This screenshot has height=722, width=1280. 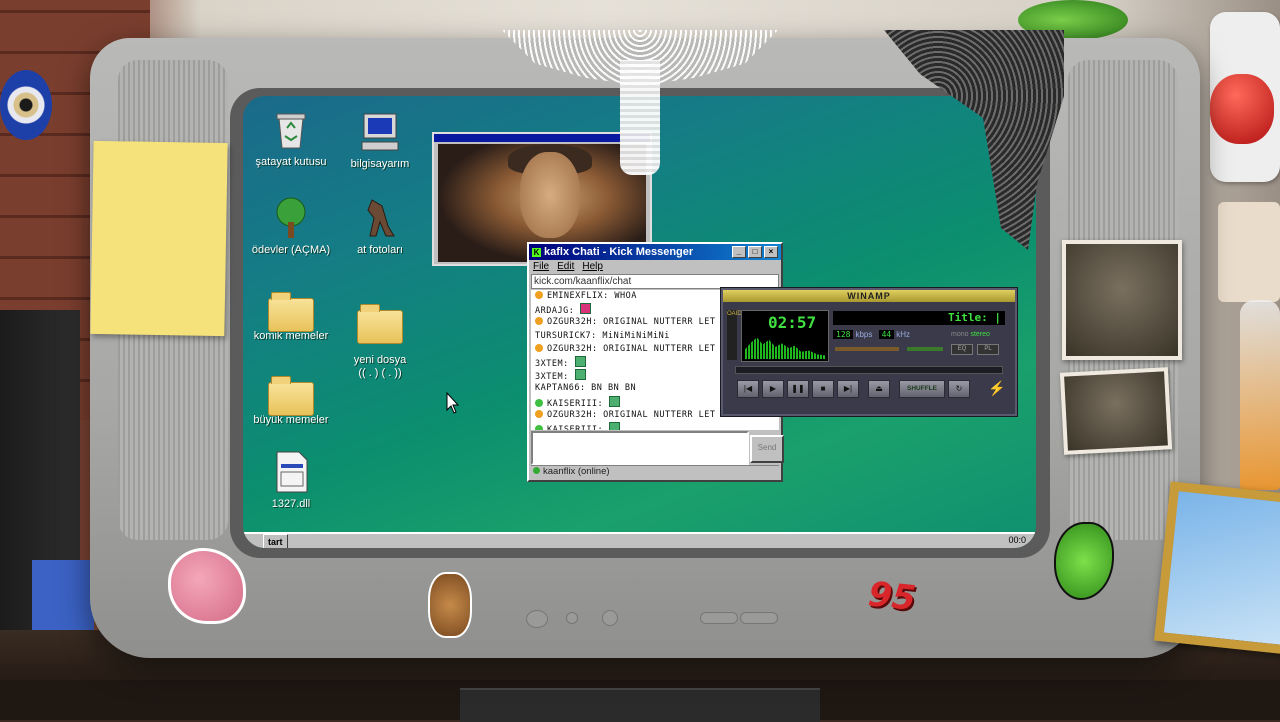 I want to click on khz-label: kHz, so click(x=903, y=334).